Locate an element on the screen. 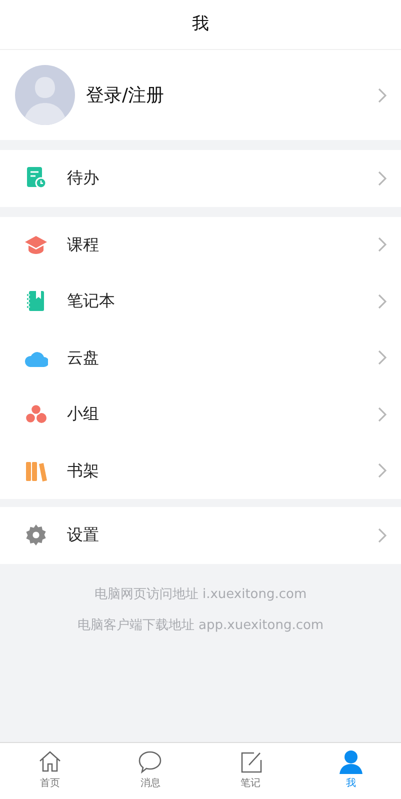 This screenshot has height=799, width=401. tab-item: 消息 is located at coordinates (150, 771).